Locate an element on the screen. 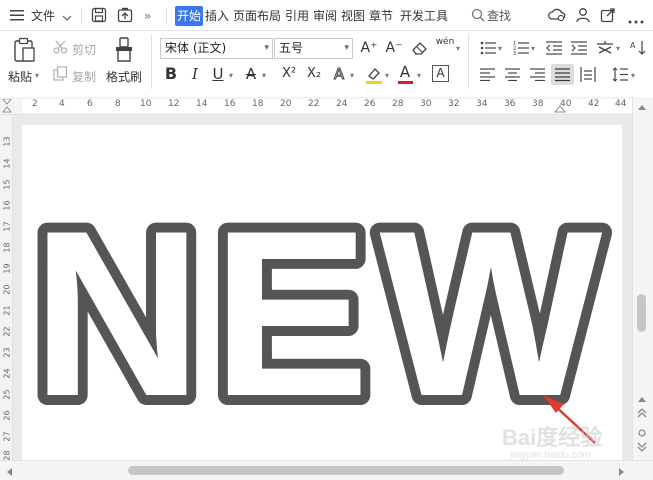 Image resolution: width=653 pixels, height=480 pixels. cut-button: 剪切 is located at coordinates (84, 49).